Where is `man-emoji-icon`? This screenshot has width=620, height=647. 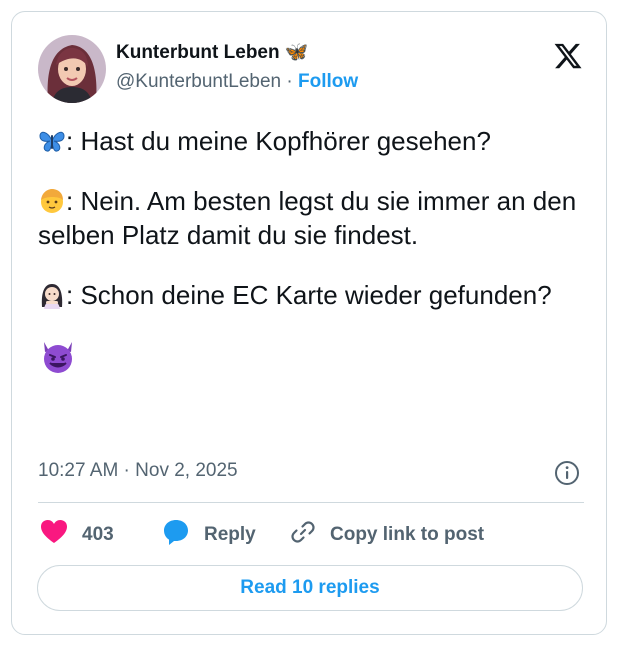 man-emoji-icon is located at coordinates (52, 201).